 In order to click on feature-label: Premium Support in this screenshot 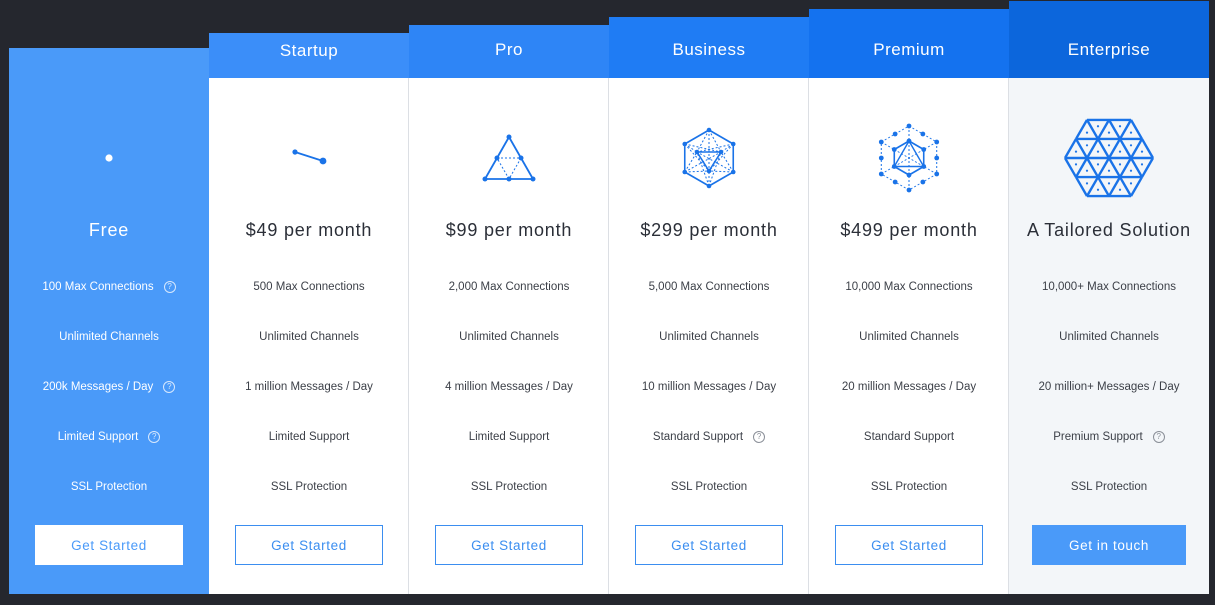, I will do `click(1098, 437)`.